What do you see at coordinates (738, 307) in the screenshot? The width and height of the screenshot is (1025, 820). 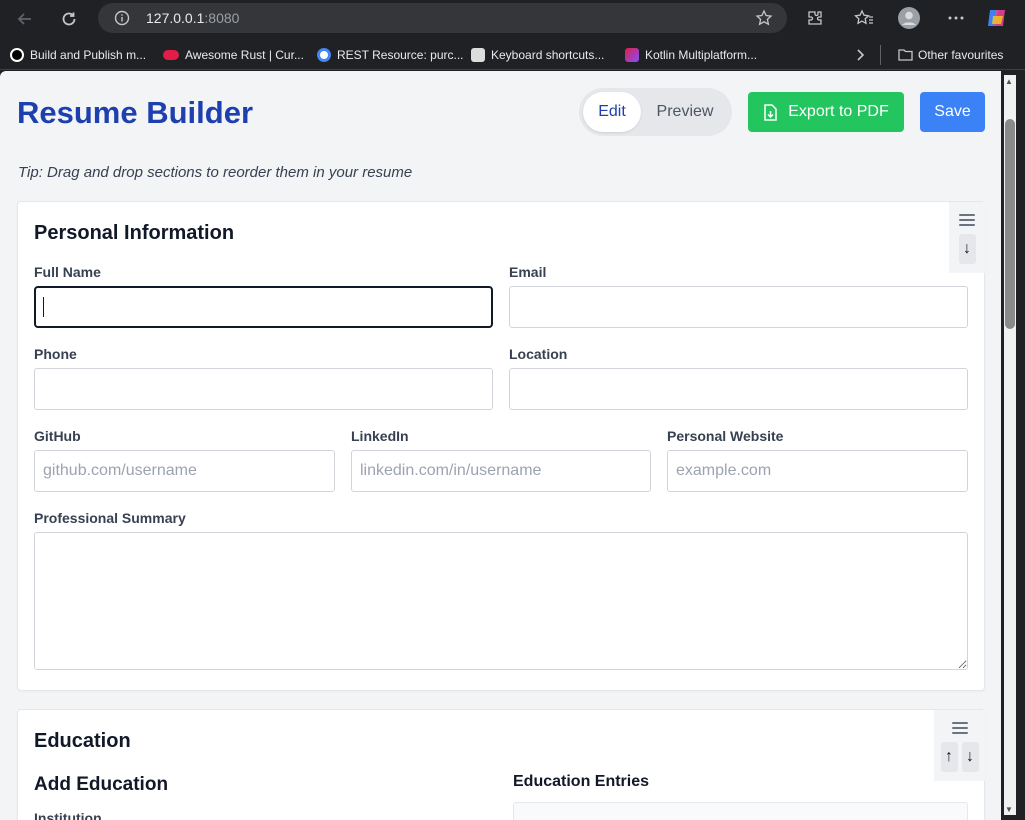 I see `email-input` at bounding box center [738, 307].